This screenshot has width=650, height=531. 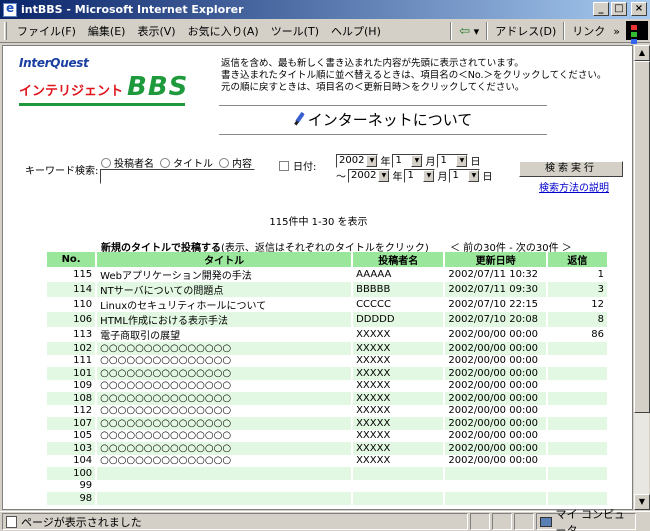 What do you see at coordinates (186, 162) in the screenshot?
I see `radio-title: タイトル` at bounding box center [186, 162].